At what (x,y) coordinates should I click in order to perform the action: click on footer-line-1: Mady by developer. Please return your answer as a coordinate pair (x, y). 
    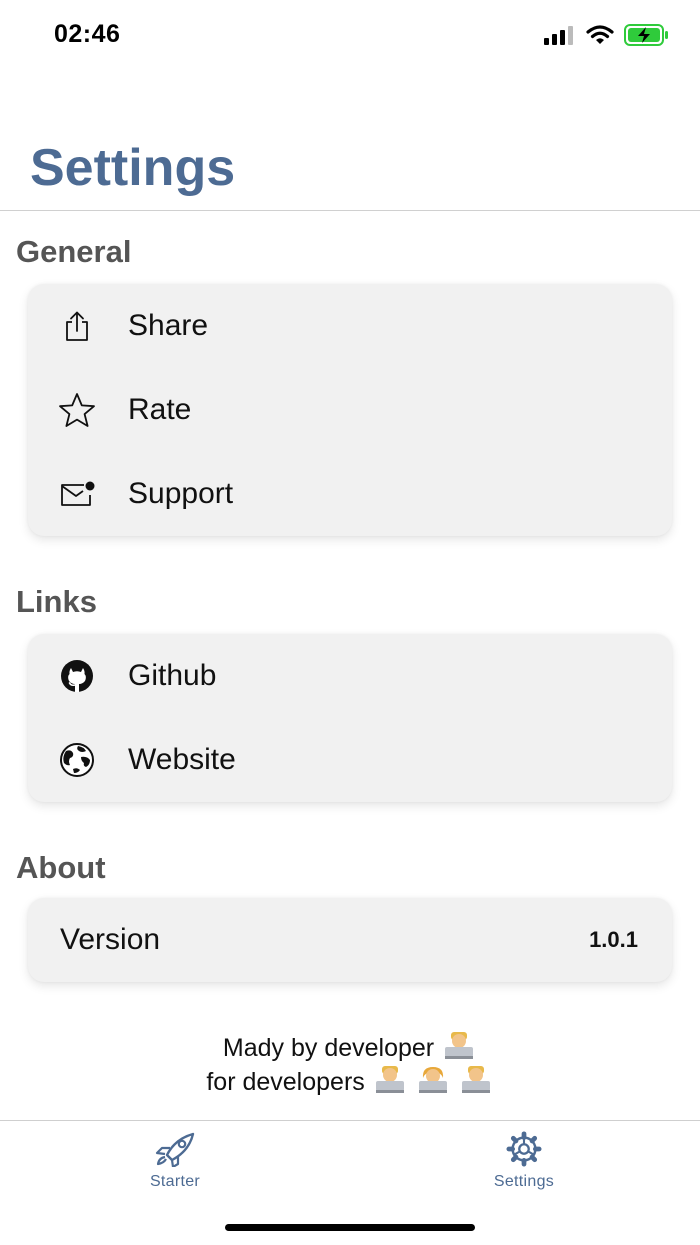
    Looking at the image, I should click on (350, 1047).